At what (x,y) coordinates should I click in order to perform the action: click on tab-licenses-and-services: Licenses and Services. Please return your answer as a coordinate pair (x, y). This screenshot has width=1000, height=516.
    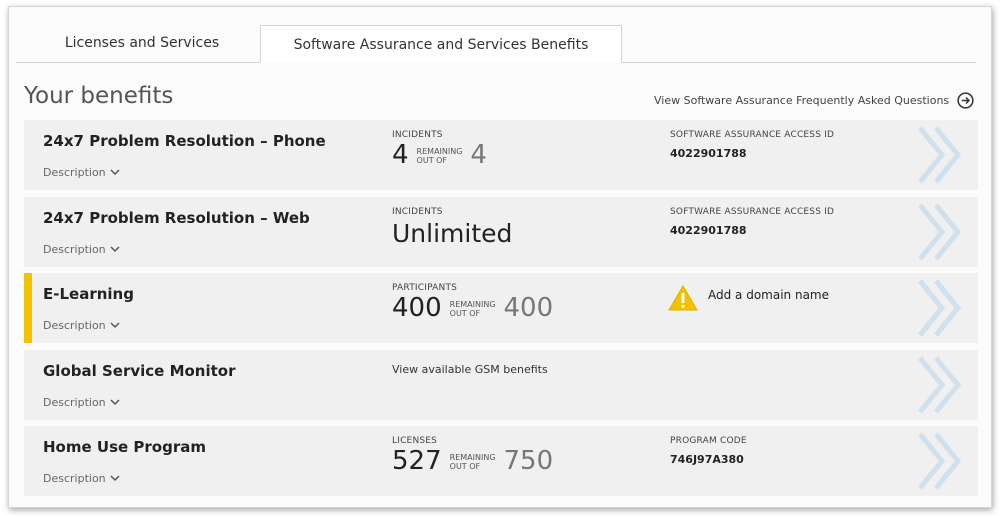
    Looking at the image, I should click on (142, 43).